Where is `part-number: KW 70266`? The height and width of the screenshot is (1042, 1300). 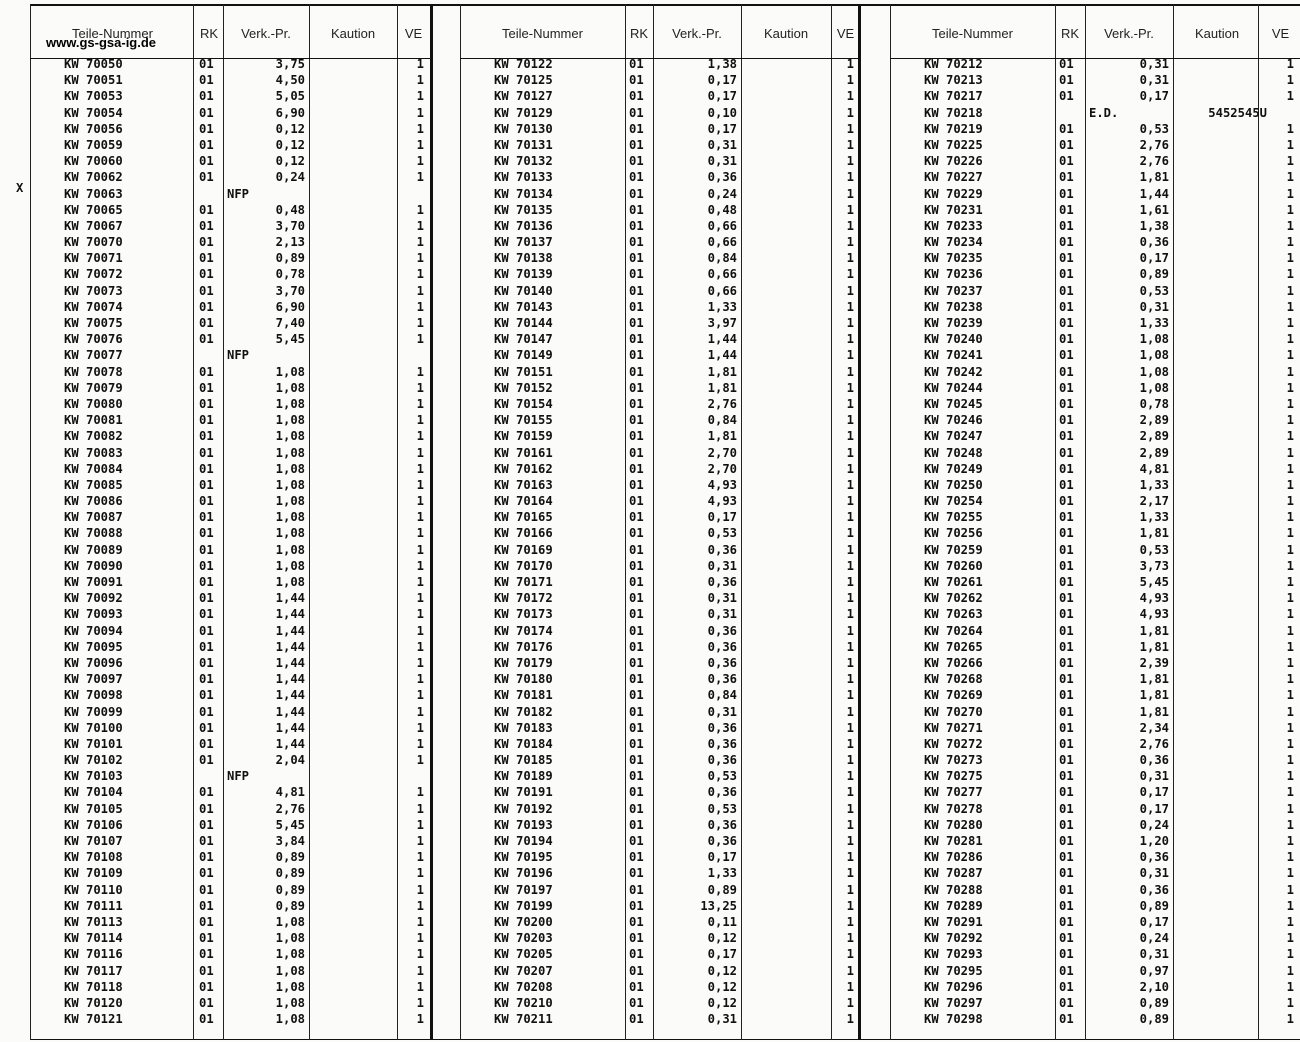 part-number: KW 70266 is located at coordinates (953, 662).